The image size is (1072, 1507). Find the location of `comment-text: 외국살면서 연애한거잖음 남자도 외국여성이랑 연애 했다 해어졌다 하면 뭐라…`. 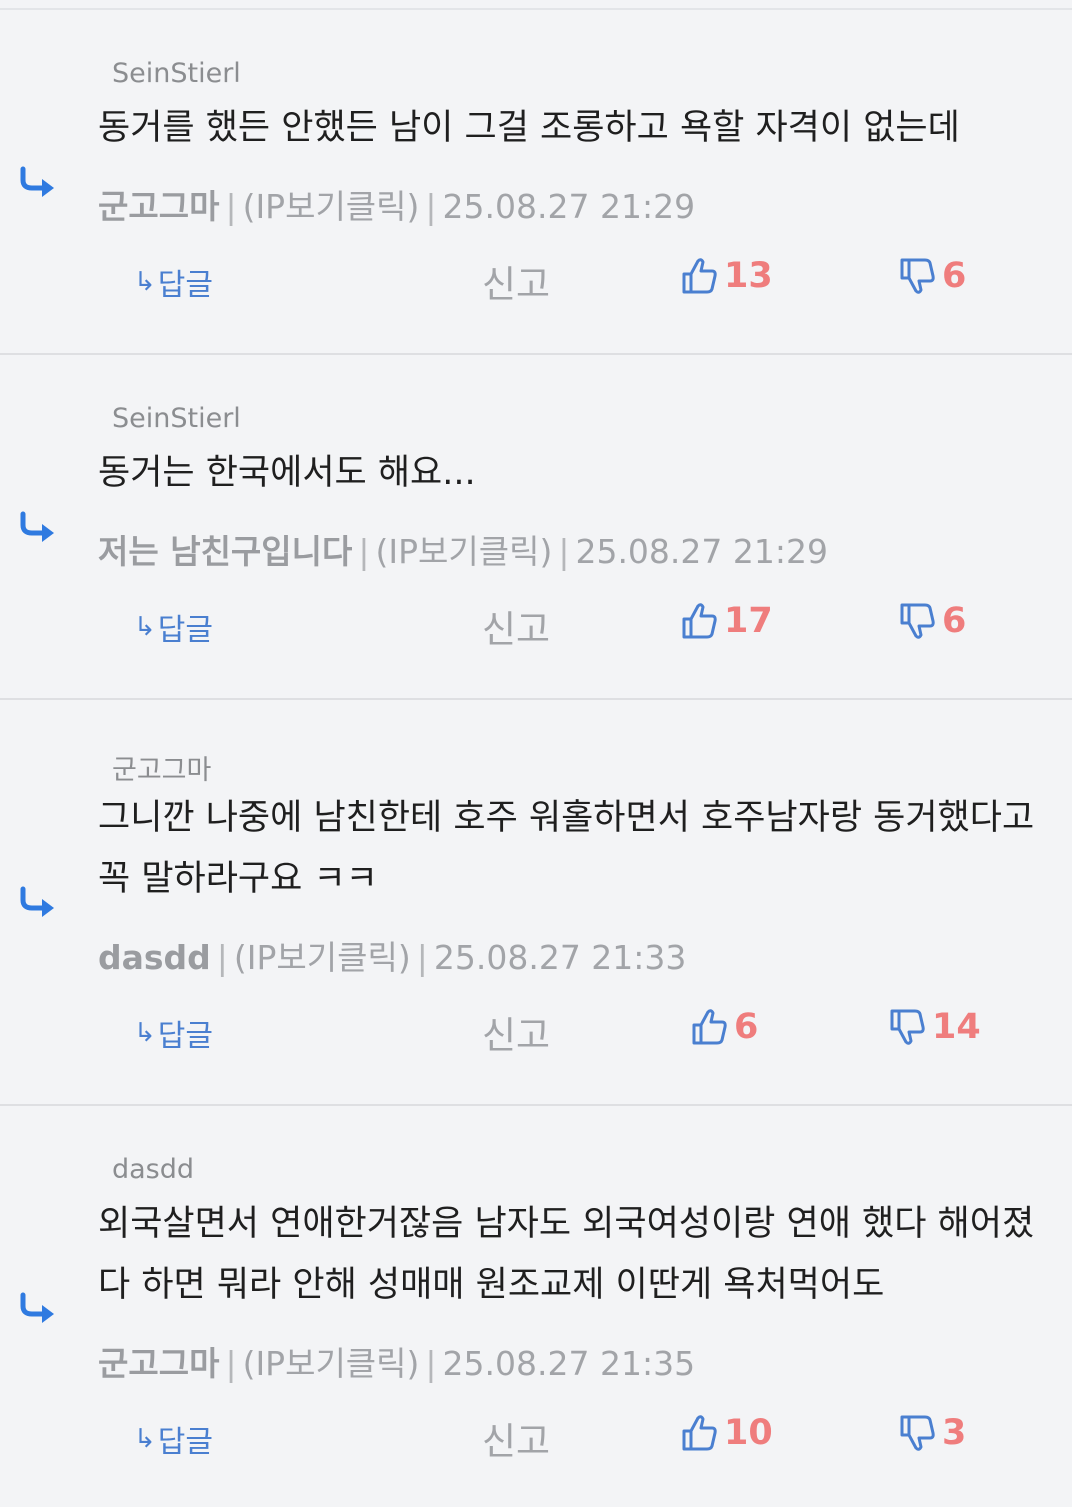

comment-text: 외국살면서 연애한거잖음 남자도 외국여성이랑 연애 했다 해어졌다 하면 뭐라… is located at coordinates (566, 1254).